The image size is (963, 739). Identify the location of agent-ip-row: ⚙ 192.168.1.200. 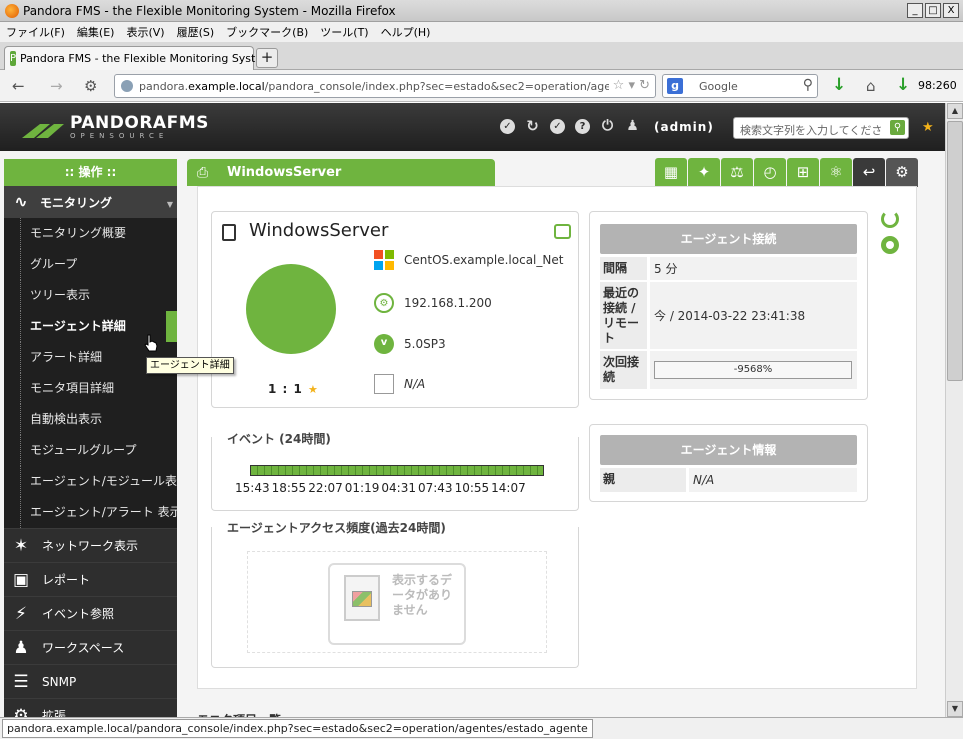
(433, 303).